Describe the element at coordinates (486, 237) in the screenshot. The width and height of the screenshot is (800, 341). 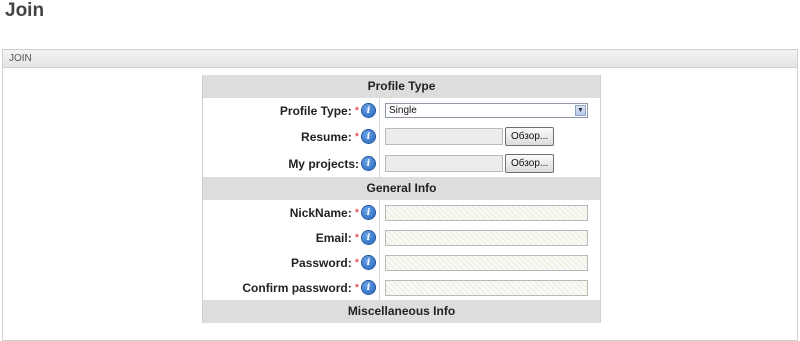
I see `email-field` at that location.